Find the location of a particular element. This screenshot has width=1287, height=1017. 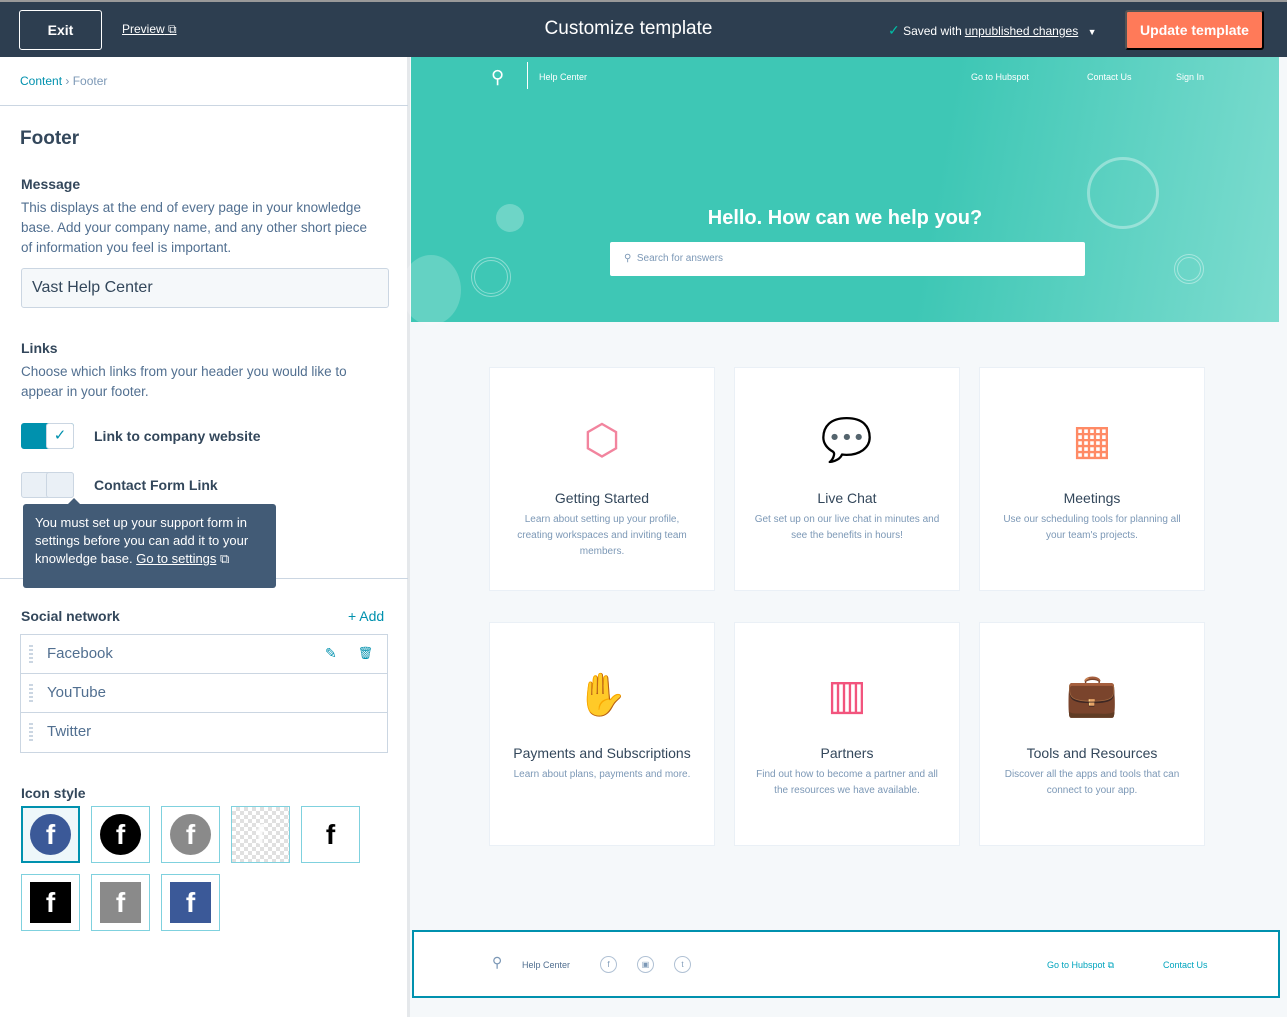

trash-icon: 🗑 is located at coordinates (365, 653).